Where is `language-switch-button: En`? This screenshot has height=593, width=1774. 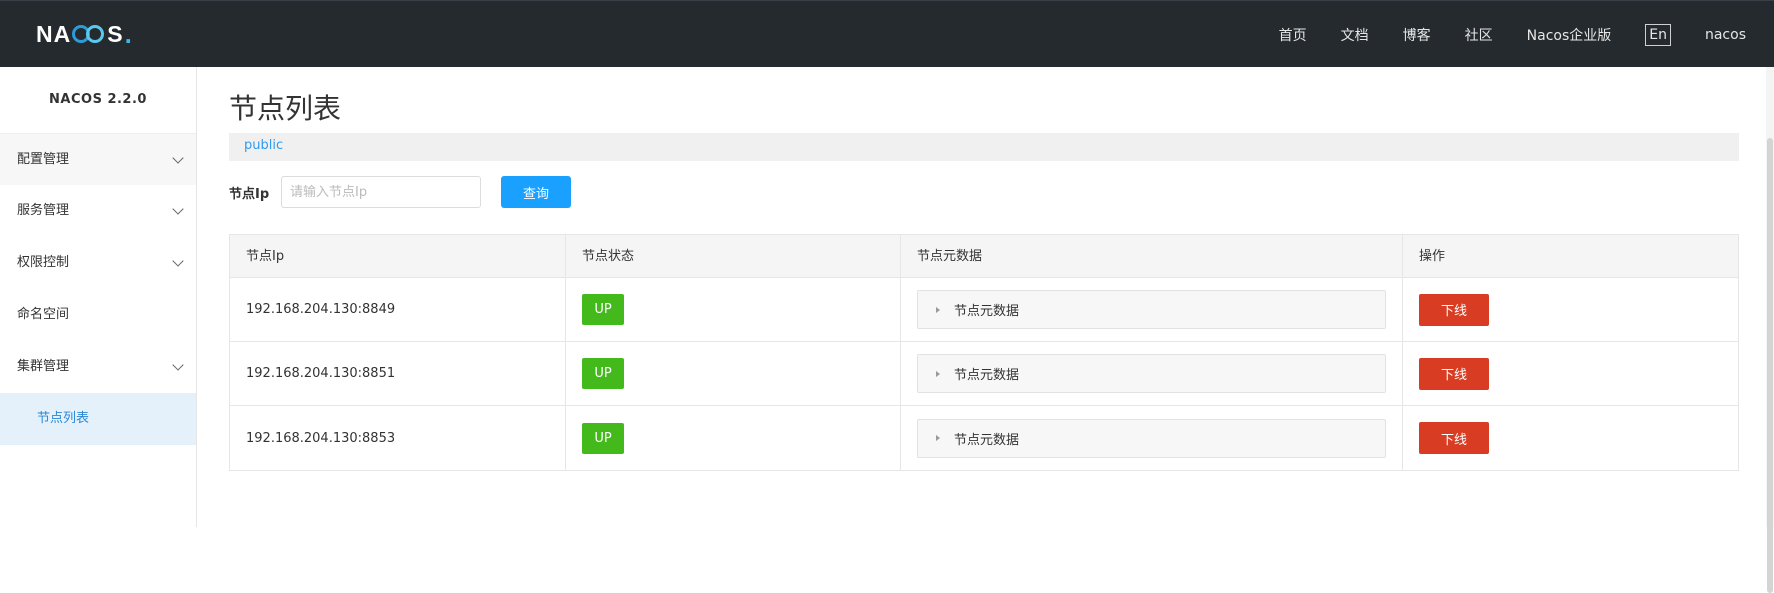
language-switch-button: En is located at coordinates (1658, 34).